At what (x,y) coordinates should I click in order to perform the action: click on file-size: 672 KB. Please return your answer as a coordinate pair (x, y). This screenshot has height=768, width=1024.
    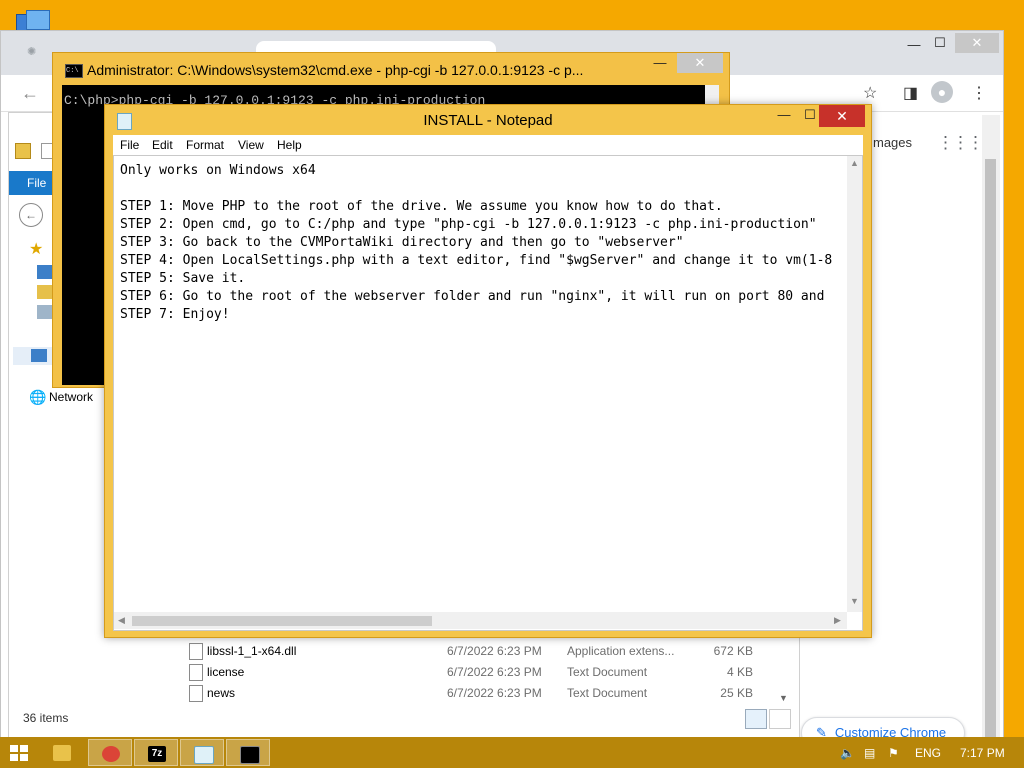
    Looking at the image, I should click on (733, 651).